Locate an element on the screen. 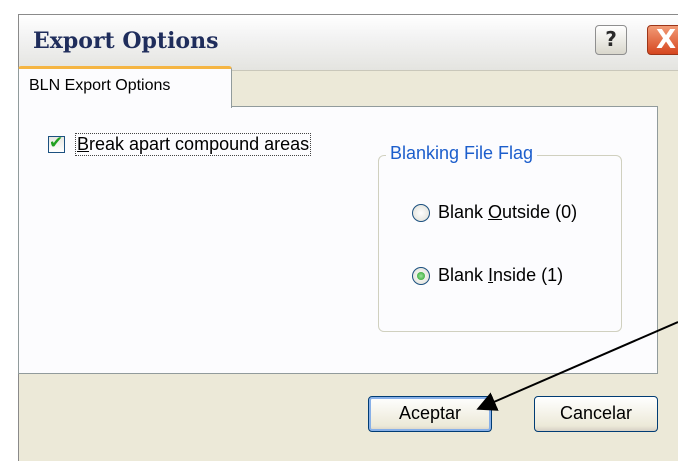 This screenshot has height=461, width=678. blank-outside-label: Blank Outside (0) is located at coordinates (507, 212).